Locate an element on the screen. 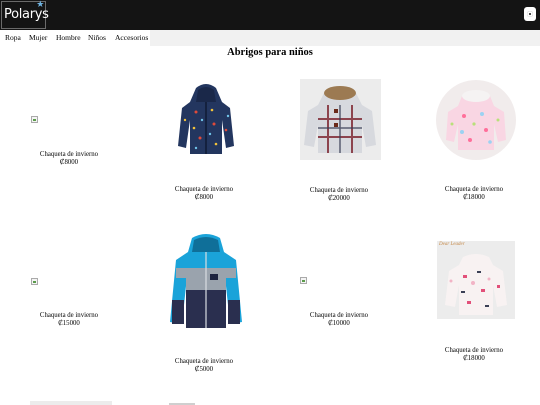  product-5-name: Chaqueta de invierno is located at coordinates (69, 315).